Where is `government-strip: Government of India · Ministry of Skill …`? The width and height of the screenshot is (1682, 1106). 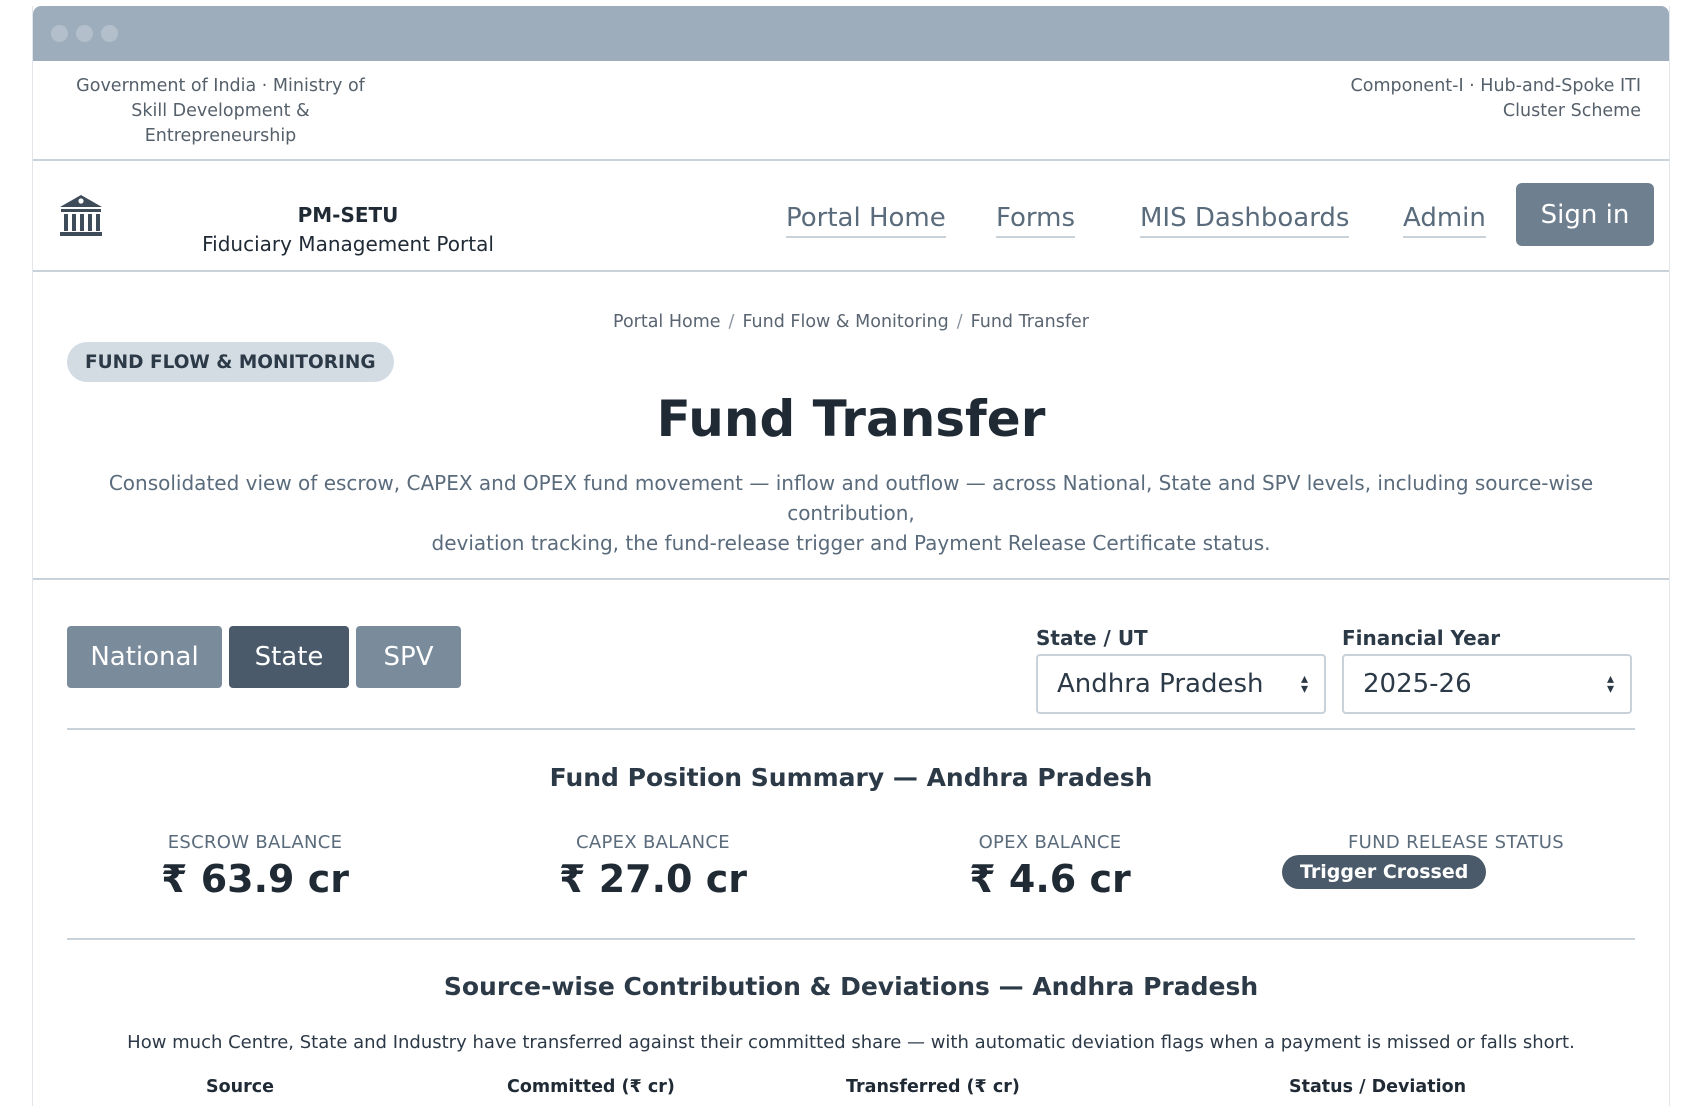 government-strip: Government of India · Ministry of Skill … is located at coordinates (851, 111).